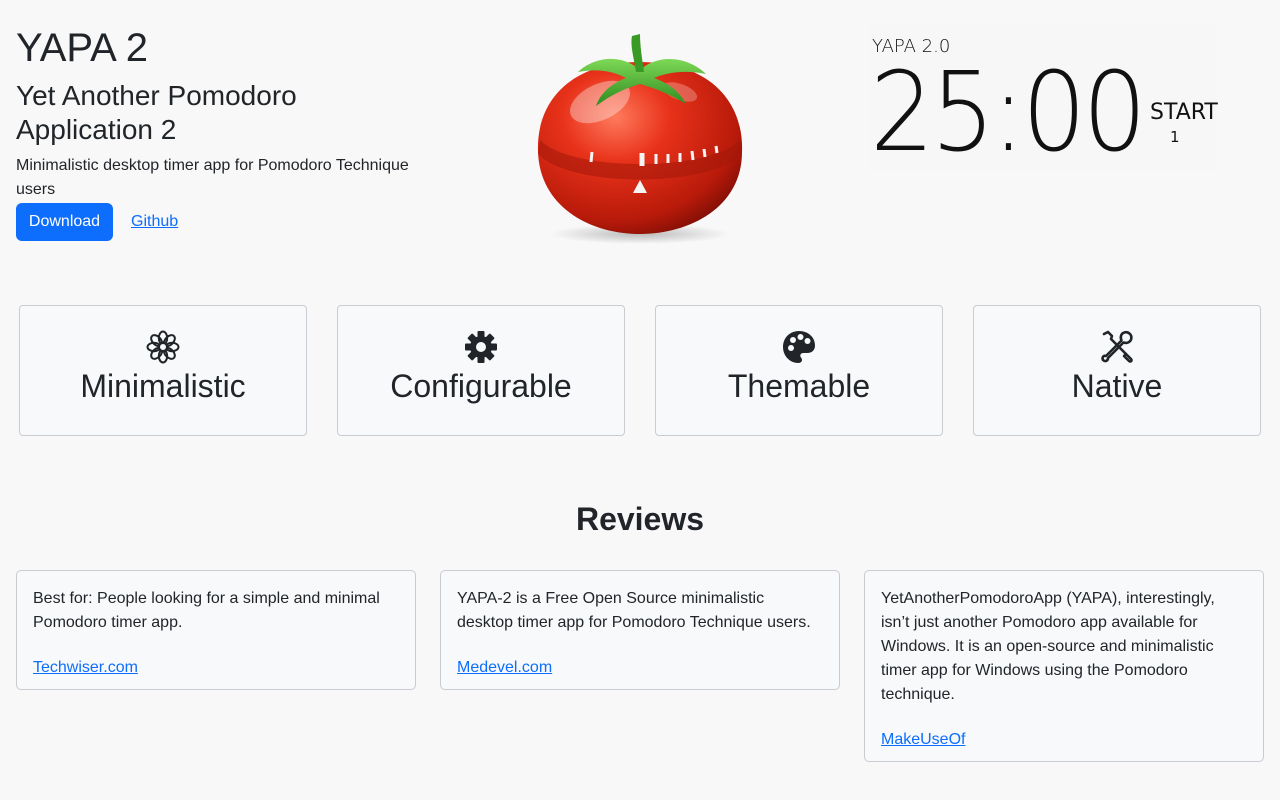  I want to click on flower-icon, so click(163, 347).